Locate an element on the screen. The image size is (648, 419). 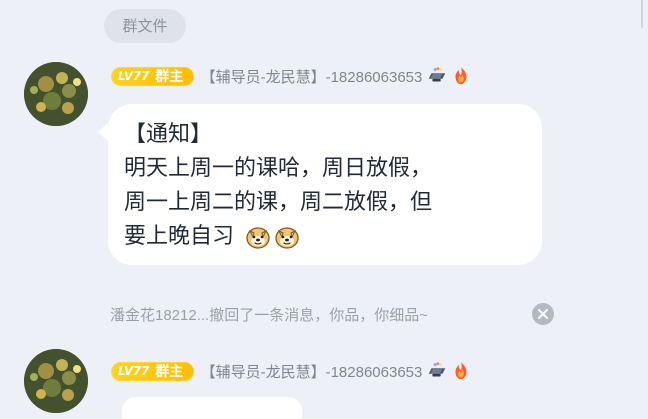
close-circle-icon is located at coordinates (543, 314).